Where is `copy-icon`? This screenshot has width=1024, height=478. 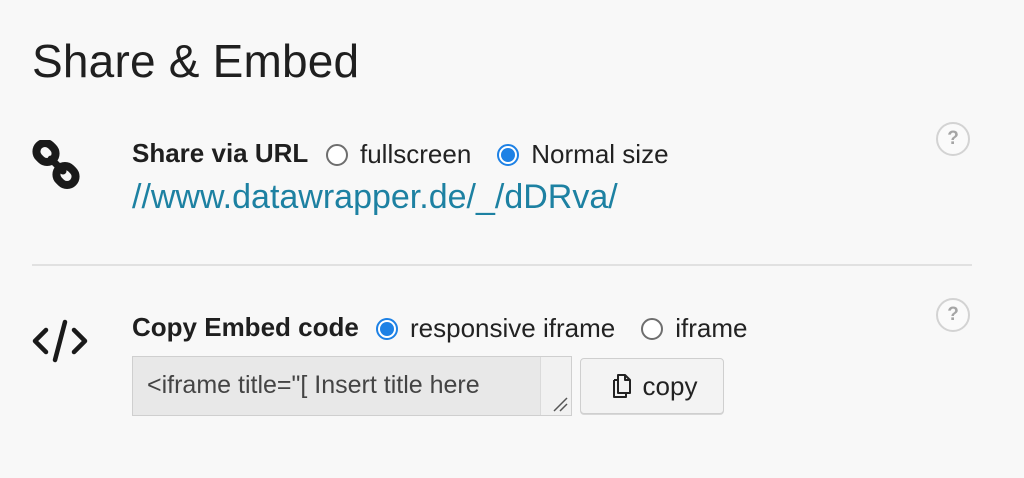 copy-icon is located at coordinates (621, 386).